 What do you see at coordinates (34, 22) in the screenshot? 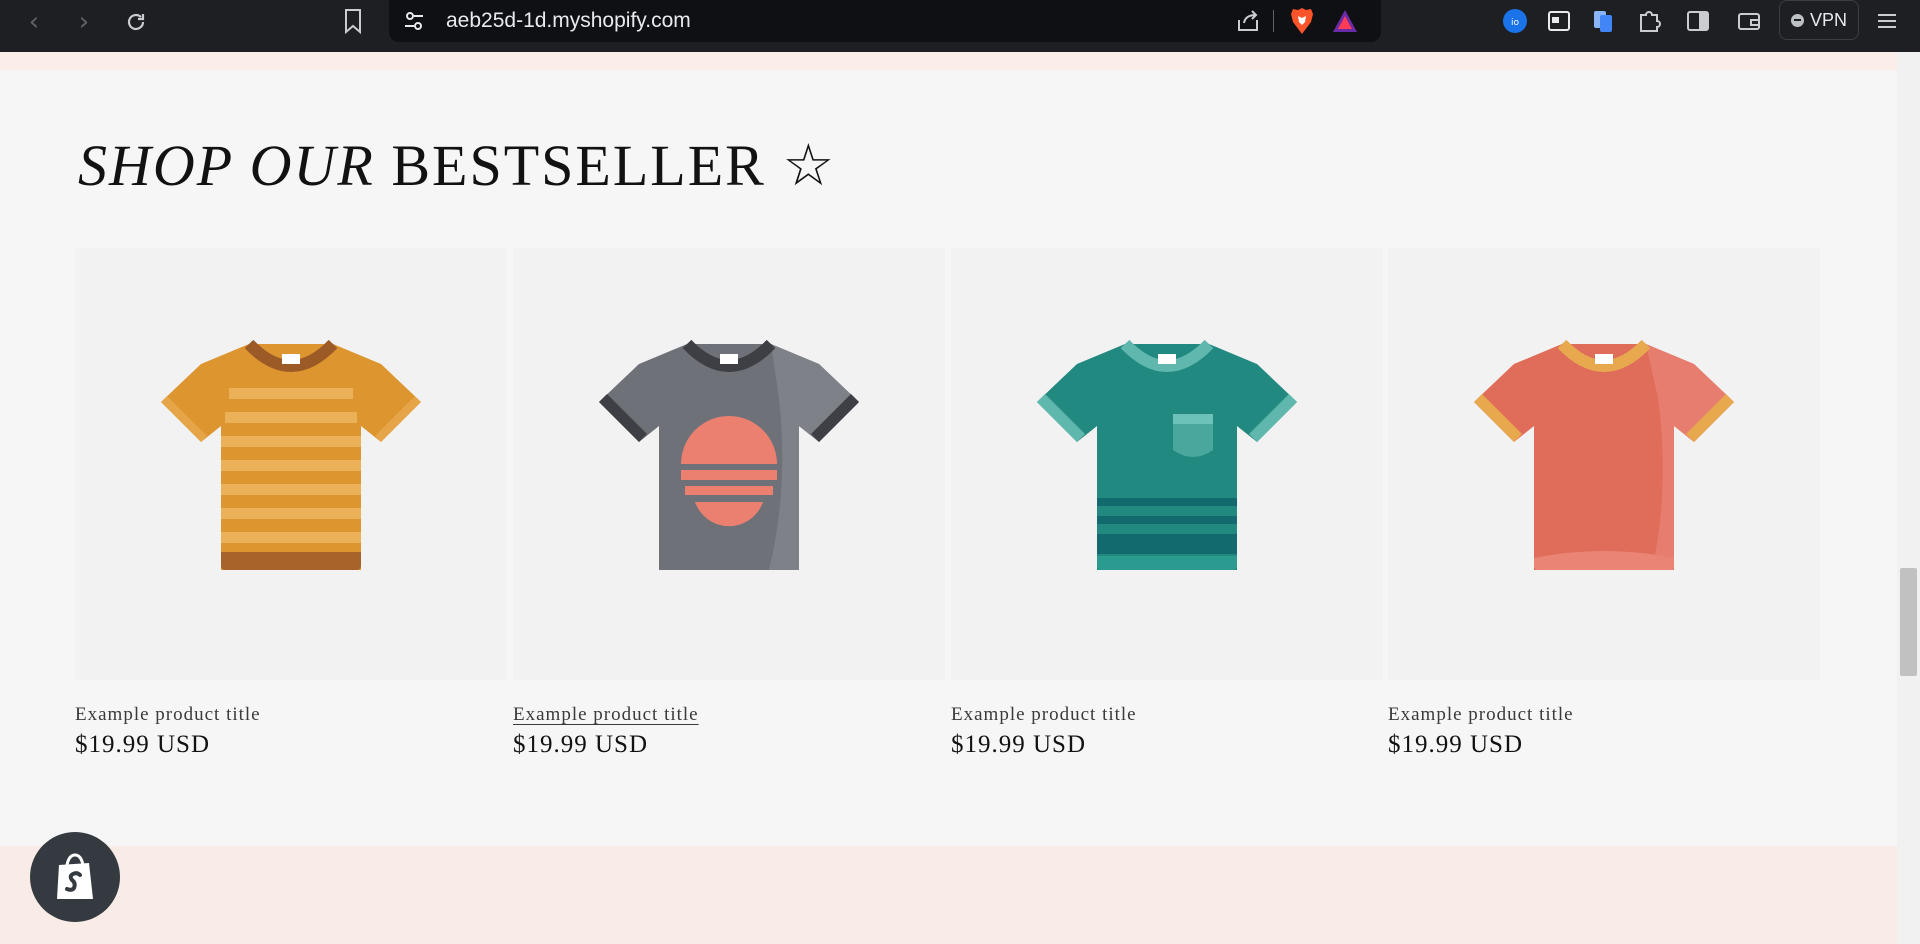
I see `back-icon: ‹` at bounding box center [34, 22].